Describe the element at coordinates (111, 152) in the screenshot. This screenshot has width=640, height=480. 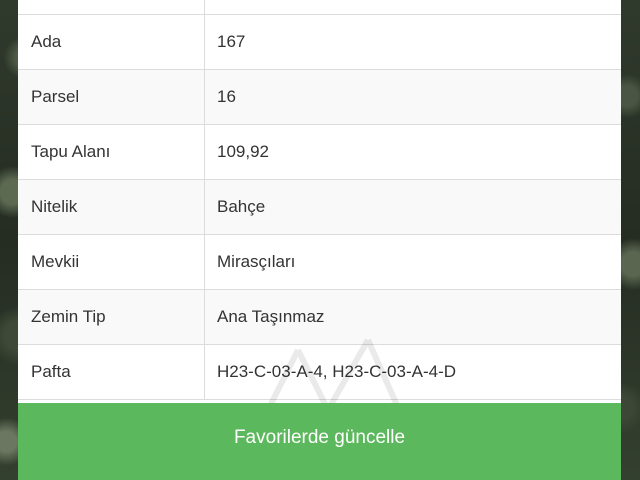
I see `row-label-tapu-alani: Tapu Alanı` at that location.